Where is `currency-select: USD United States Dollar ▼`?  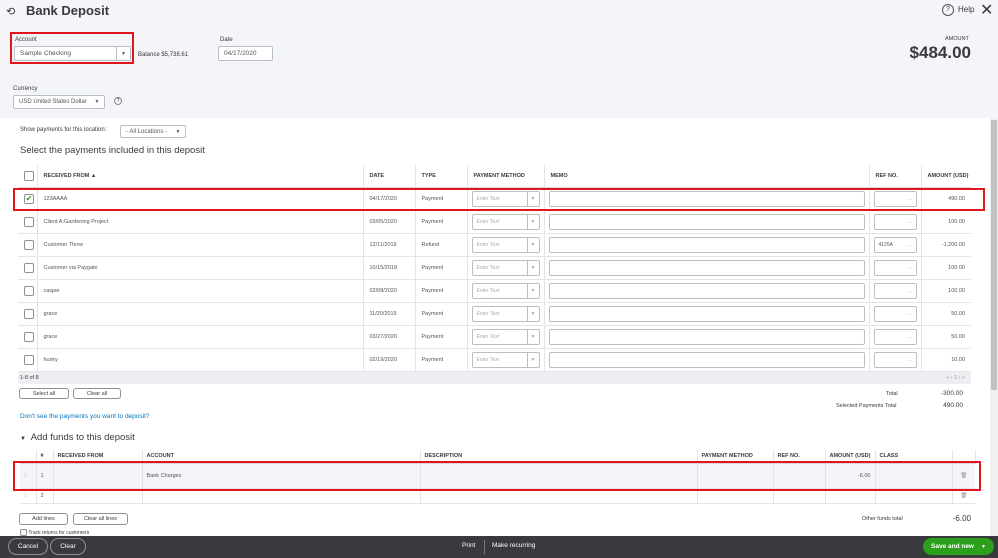
currency-select: USD United States Dollar ▼ is located at coordinates (59, 102).